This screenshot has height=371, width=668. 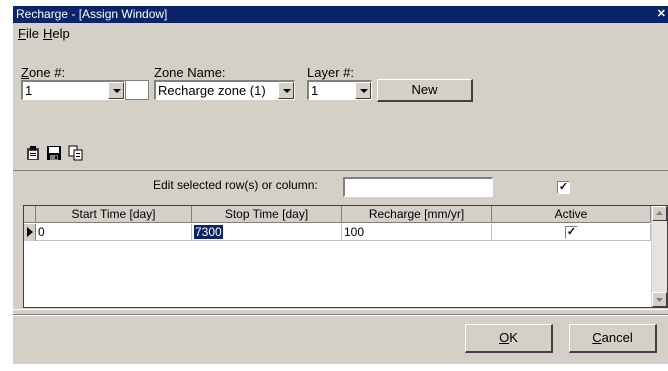 I want to click on vertical-scrollbar, so click(x=659, y=256).